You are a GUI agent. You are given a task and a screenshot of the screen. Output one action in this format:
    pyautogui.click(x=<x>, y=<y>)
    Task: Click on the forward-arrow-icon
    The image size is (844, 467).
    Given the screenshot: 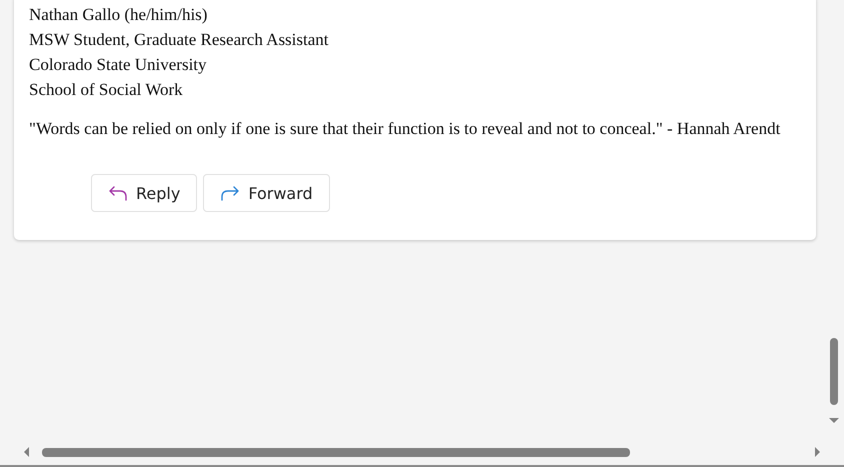 What is the action you would take?
    pyautogui.click(x=230, y=193)
    